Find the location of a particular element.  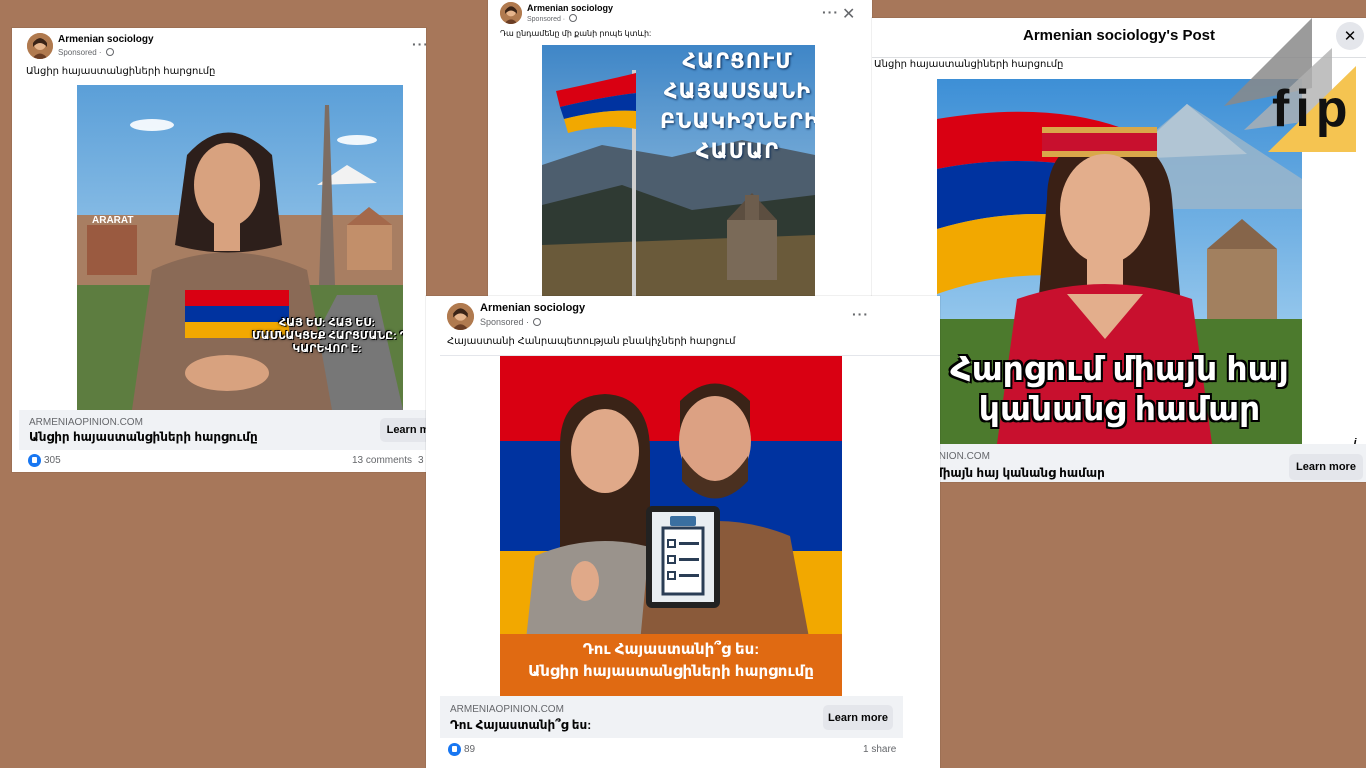

close-icon: ✕ is located at coordinates (848, 14).